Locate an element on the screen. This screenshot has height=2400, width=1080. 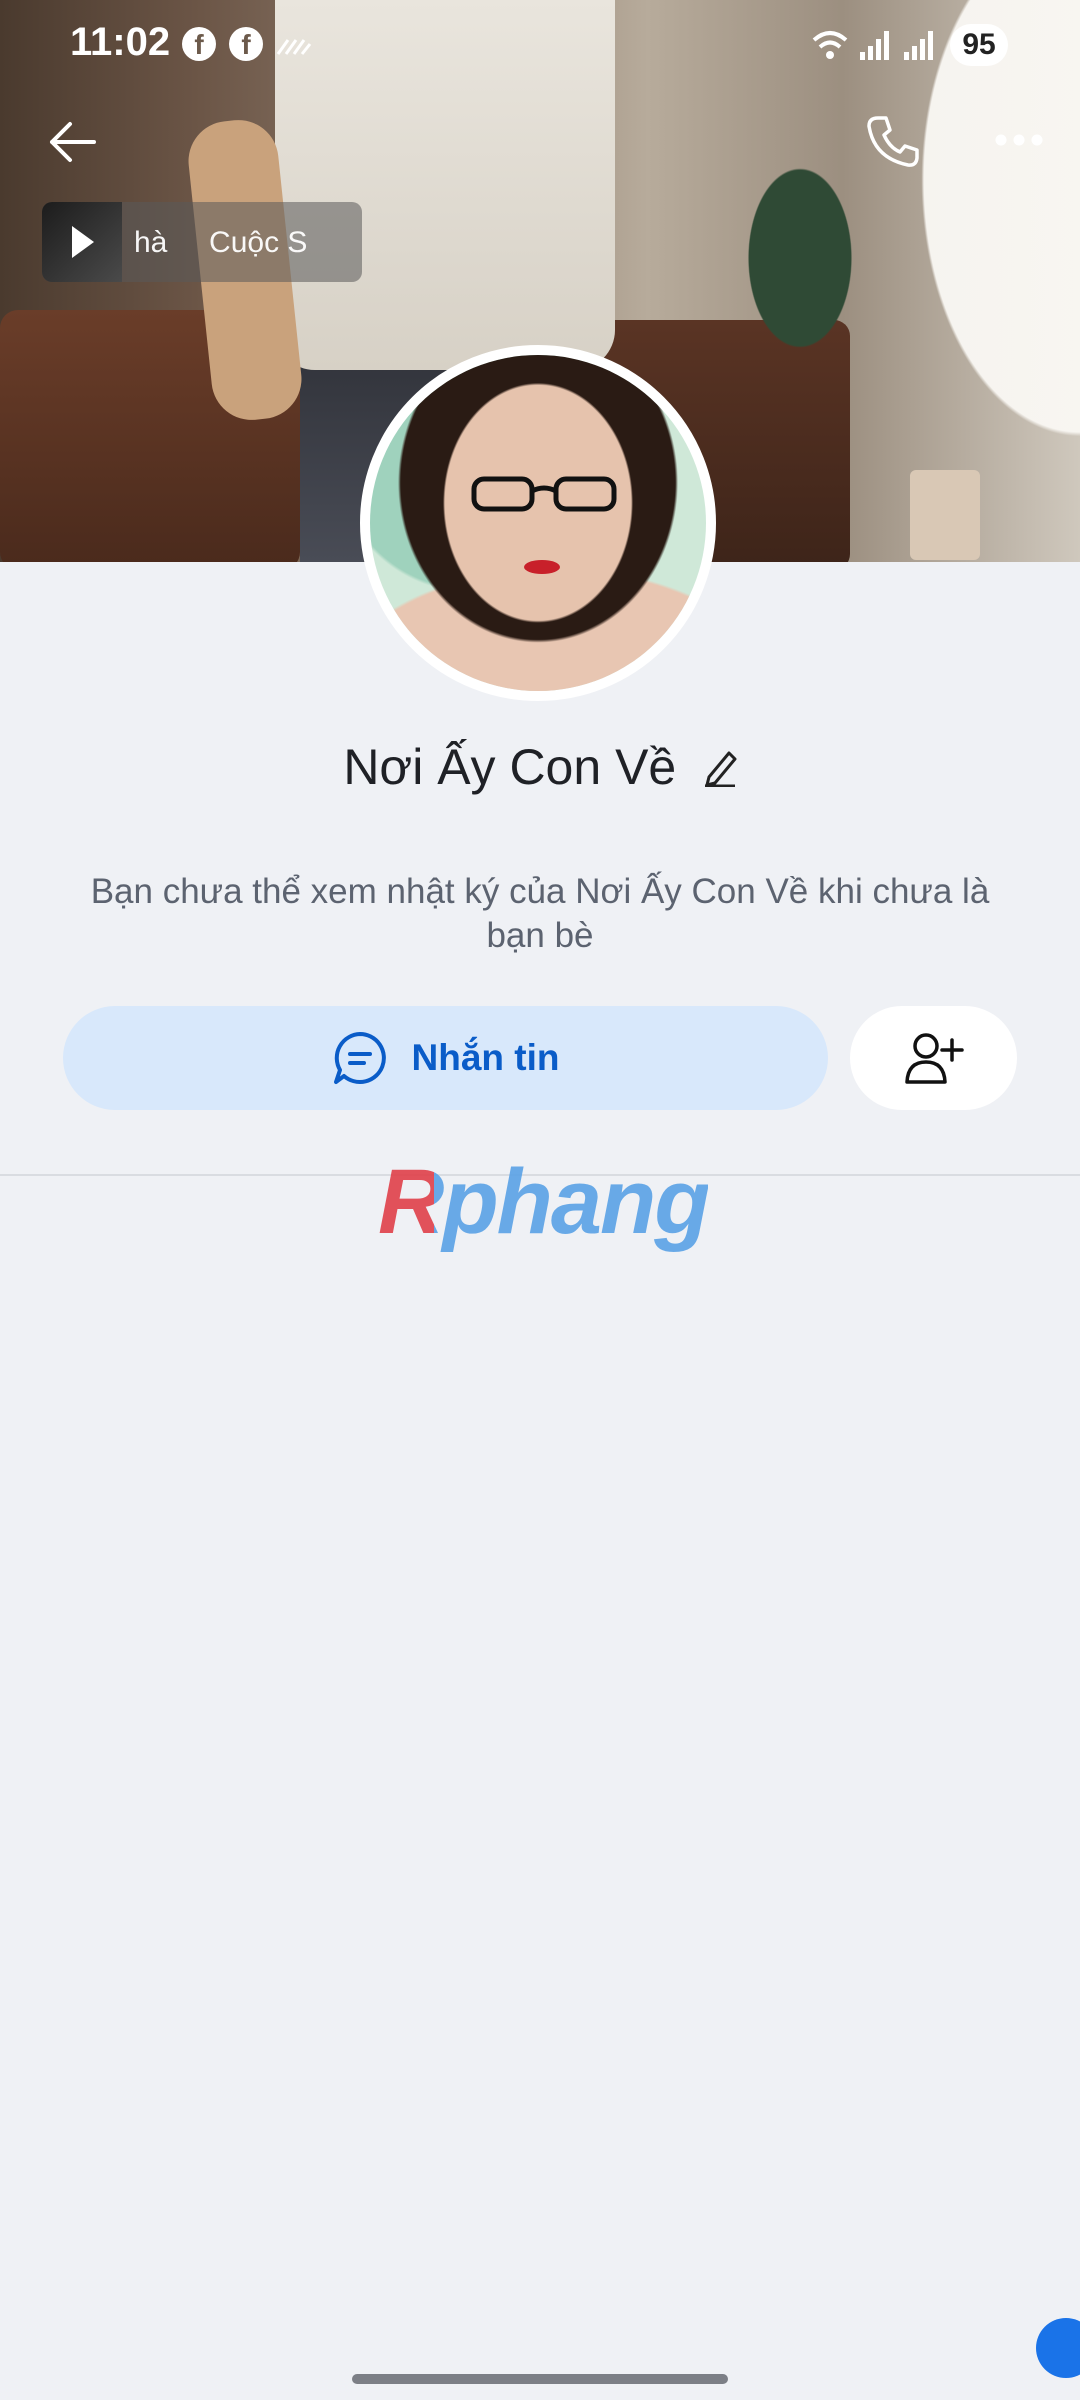
pencil-icon is located at coordinates (719, 767).